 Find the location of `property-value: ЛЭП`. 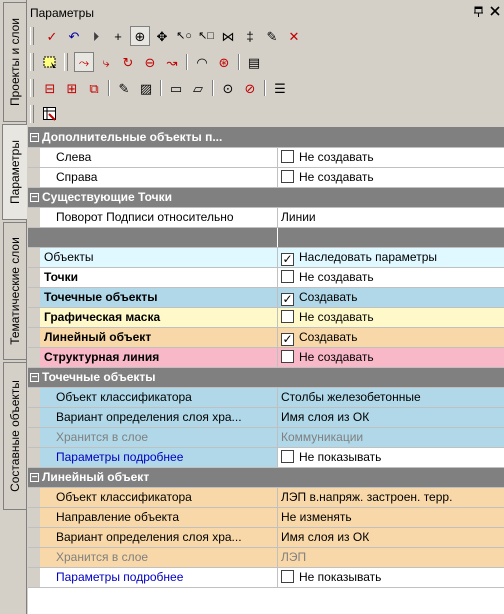

property-value: ЛЭП is located at coordinates (390, 557).